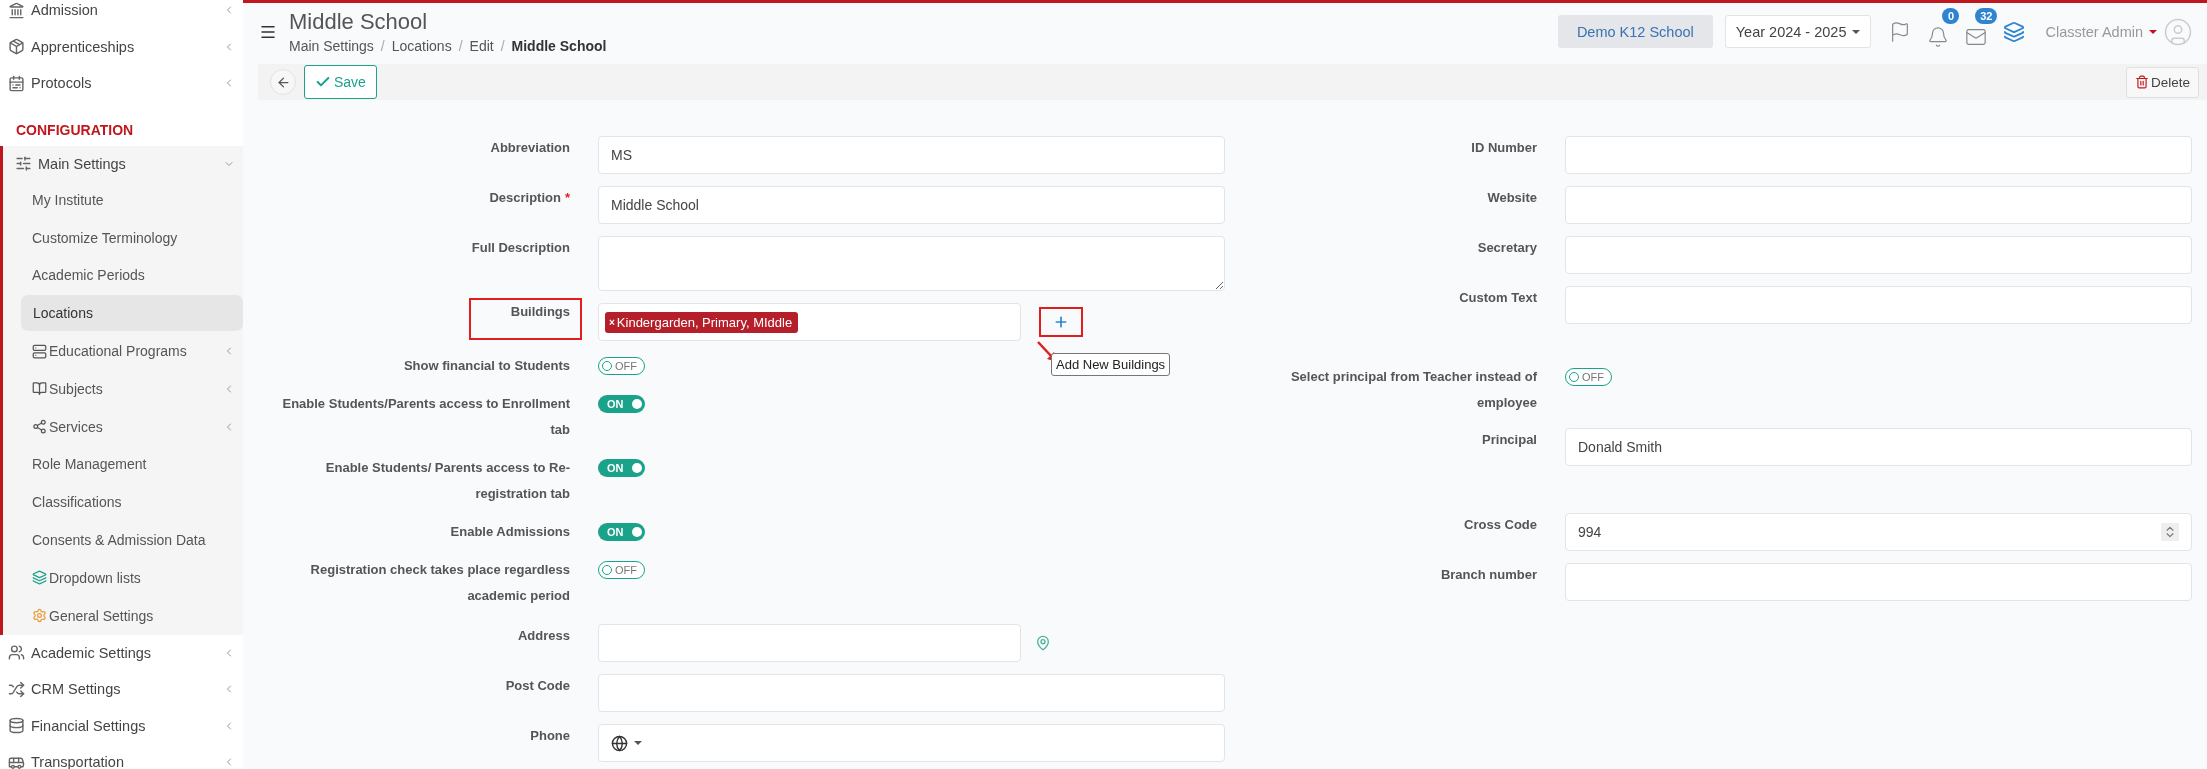 The height and width of the screenshot is (769, 2207). I want to click on field-label: Enable Admissions, so click(510, 532).